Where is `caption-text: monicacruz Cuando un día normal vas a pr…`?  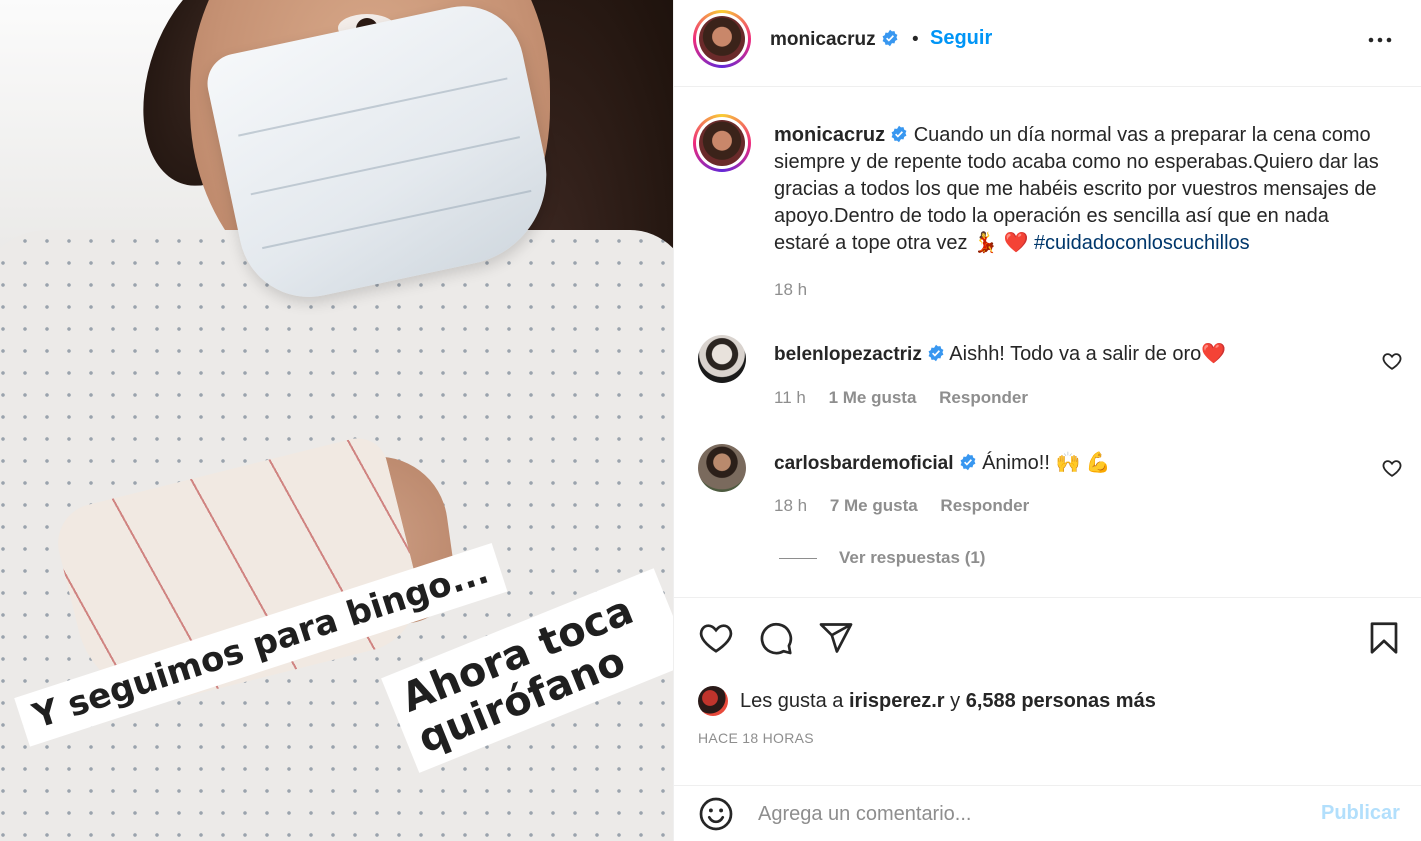
caption-text: monicacruz Cuando un día normal vas a pr… is located at coordinates (1079, 189).